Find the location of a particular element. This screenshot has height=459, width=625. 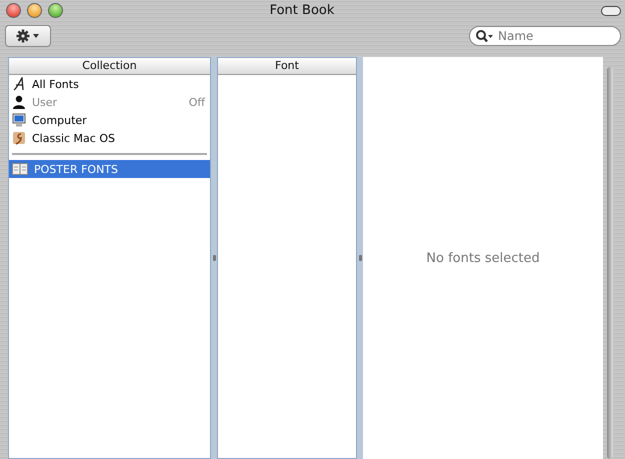

gear-icon is located at coordinates (28, 35).